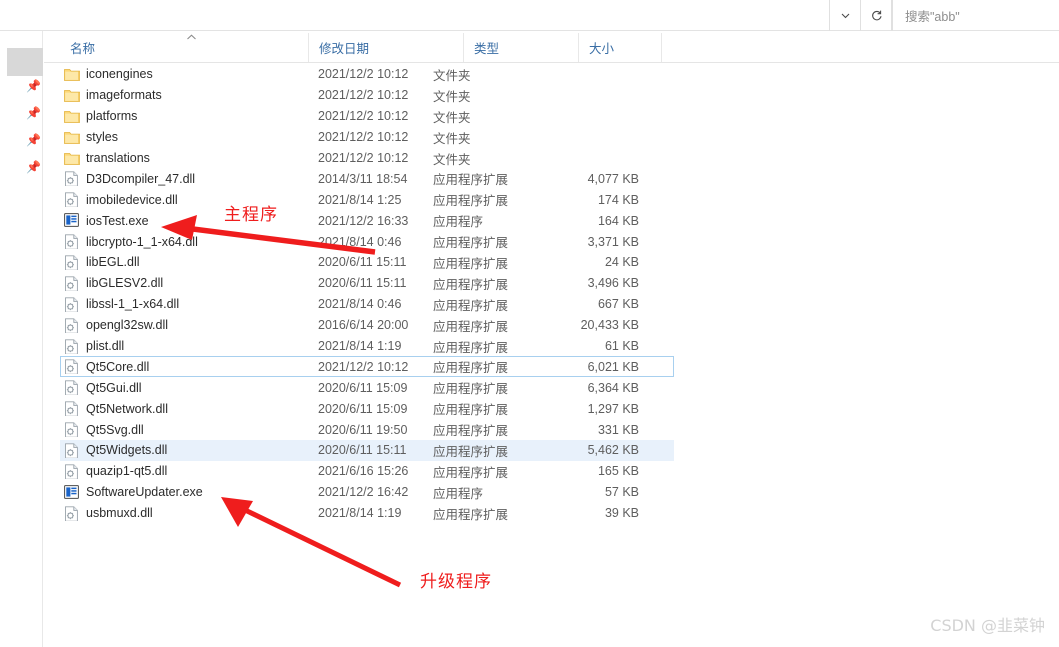 This screenshot has height=647, width=1059. I want to click on file-name-label: styles, so click(102, 137).